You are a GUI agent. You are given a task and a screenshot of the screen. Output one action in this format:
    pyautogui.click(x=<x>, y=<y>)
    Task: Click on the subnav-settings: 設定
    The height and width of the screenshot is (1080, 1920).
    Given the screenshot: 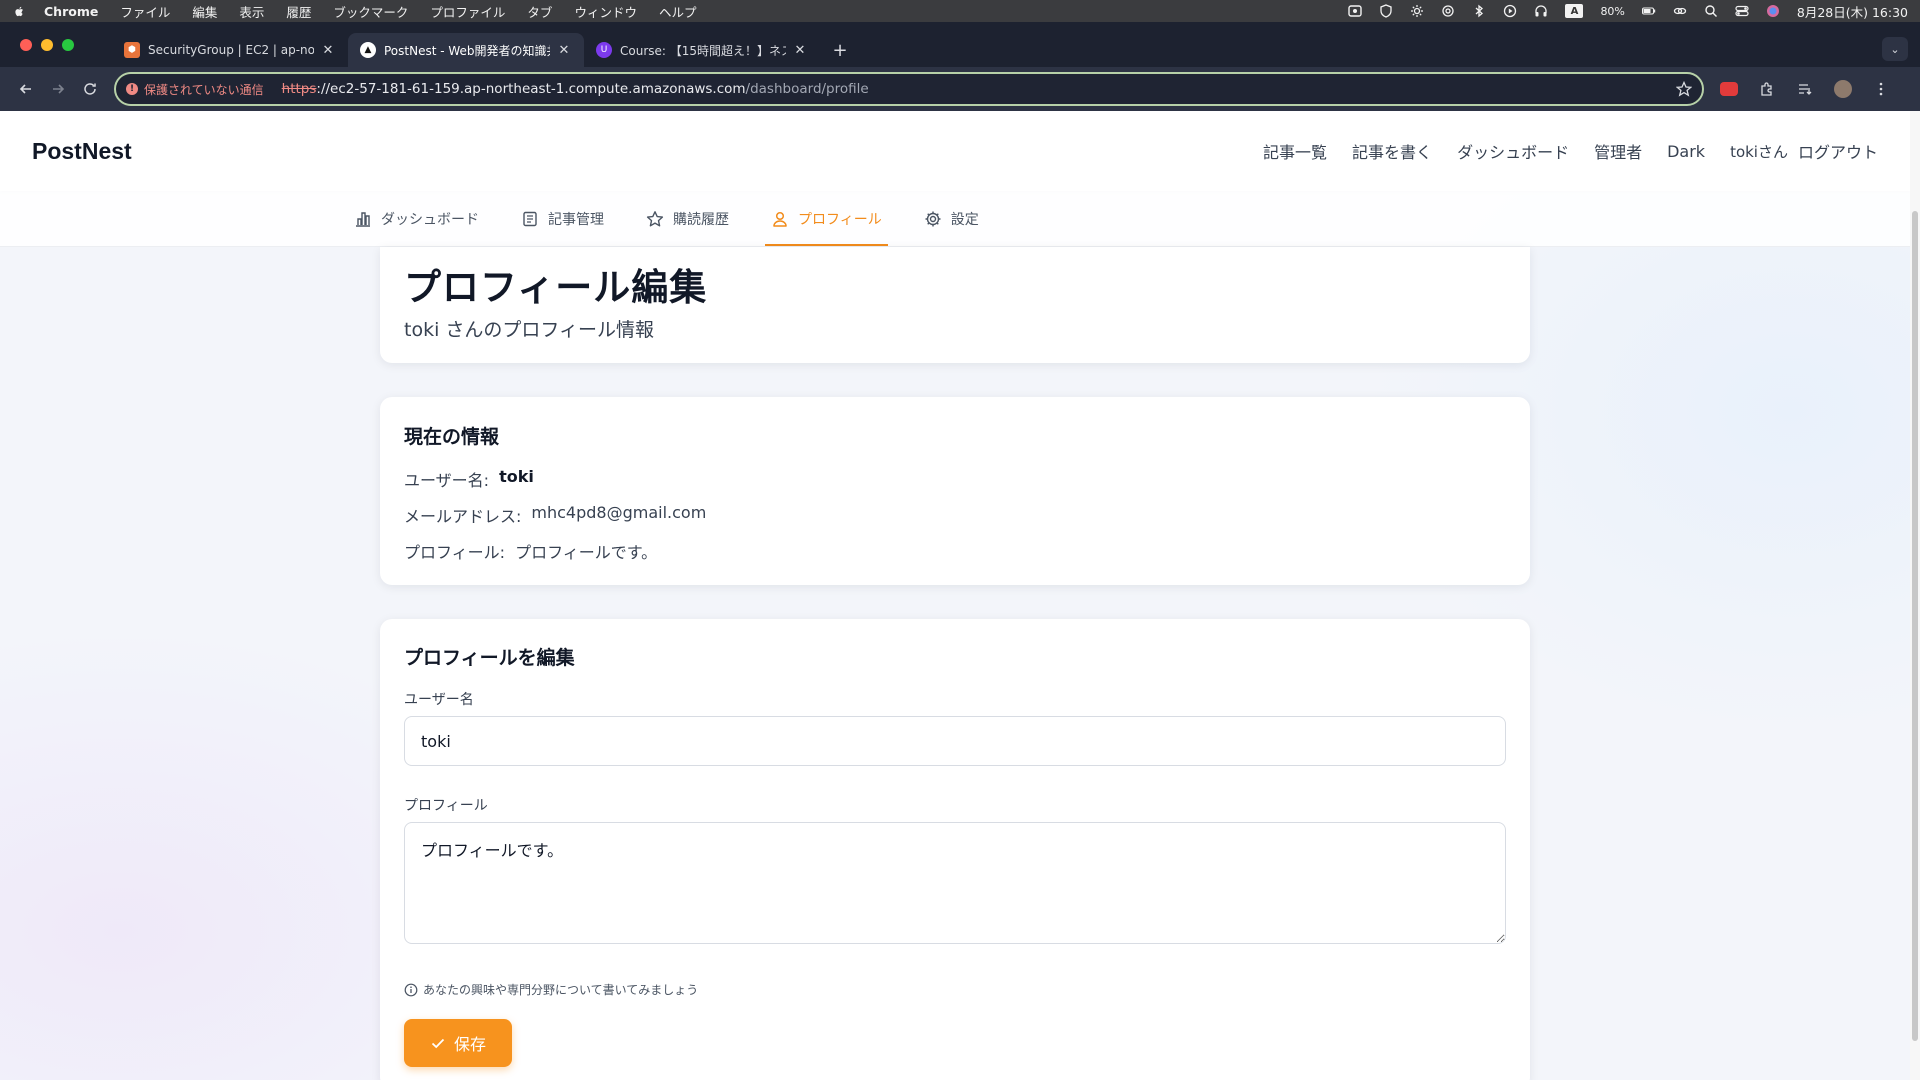 What is the action you would take?
    pyautogui.click(x=951, y=218)
    